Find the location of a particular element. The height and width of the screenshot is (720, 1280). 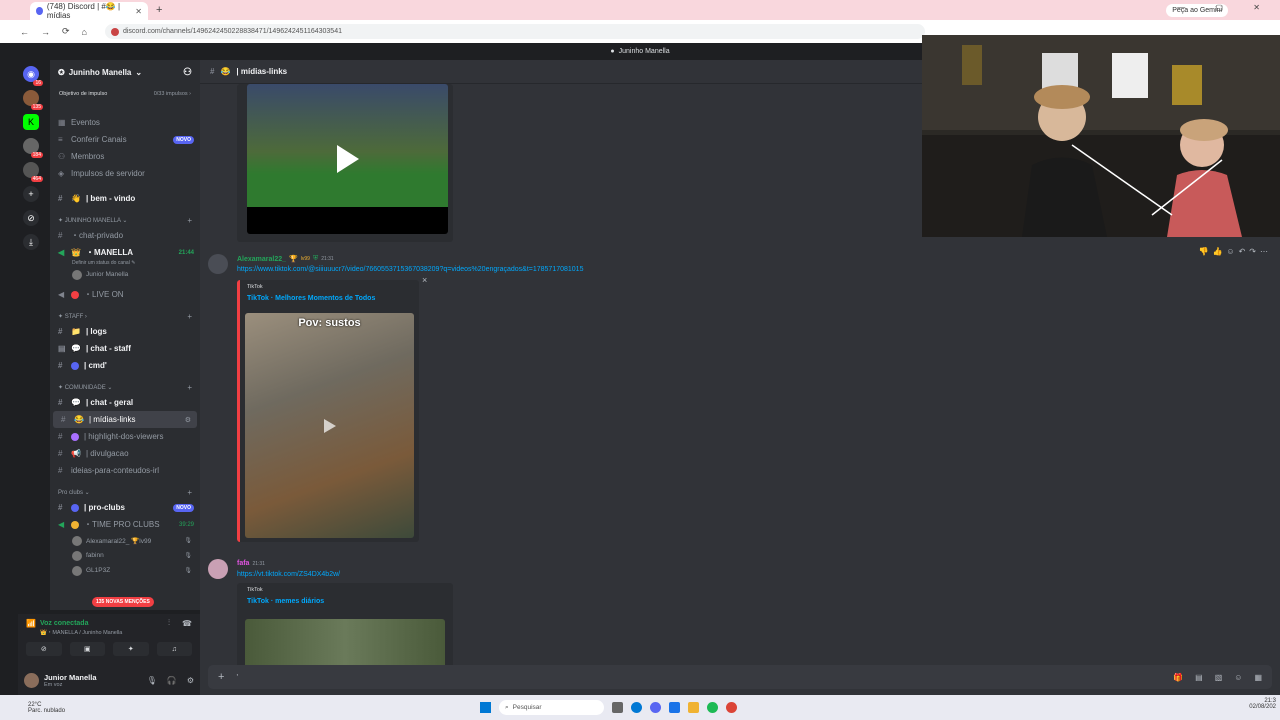

embed-title: TikTok · Melhores Momentos de Todos is located at coordinates (311, 298).